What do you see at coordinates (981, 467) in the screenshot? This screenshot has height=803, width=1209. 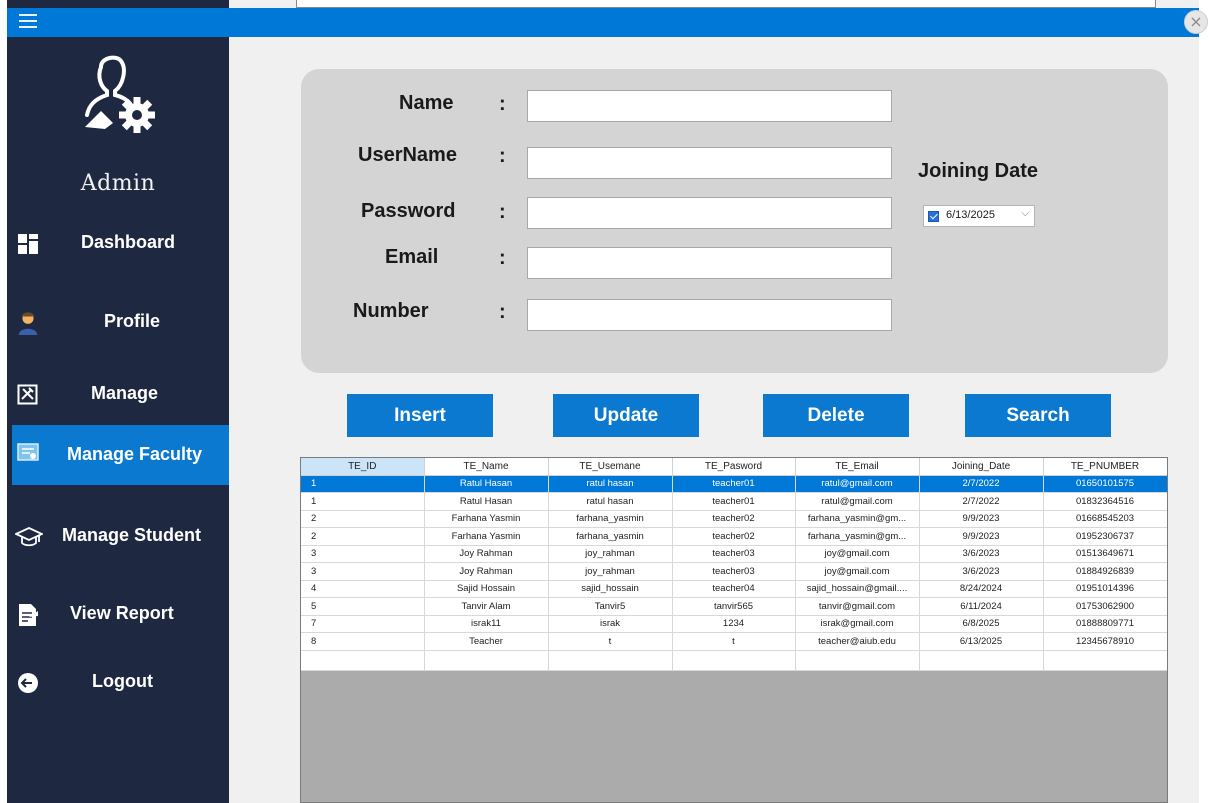 I see `column-header: Joining_Date` at bounding box center [981, 467].